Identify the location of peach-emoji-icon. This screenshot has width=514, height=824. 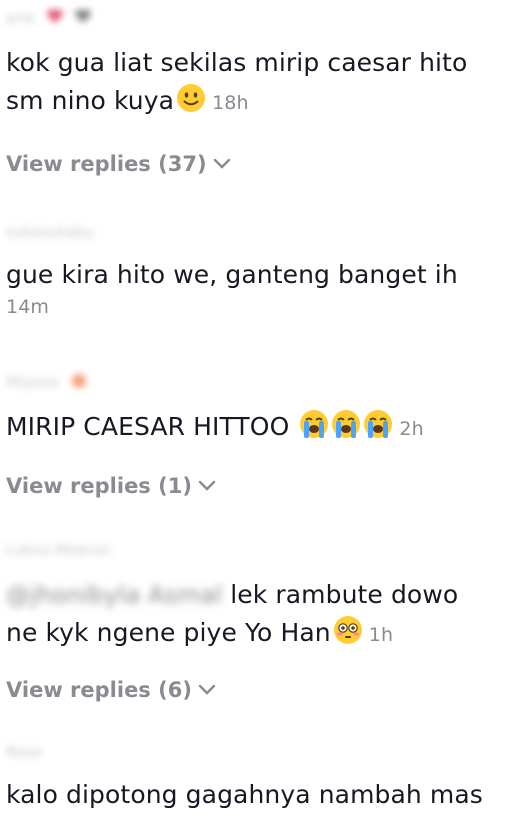
(79, 380).